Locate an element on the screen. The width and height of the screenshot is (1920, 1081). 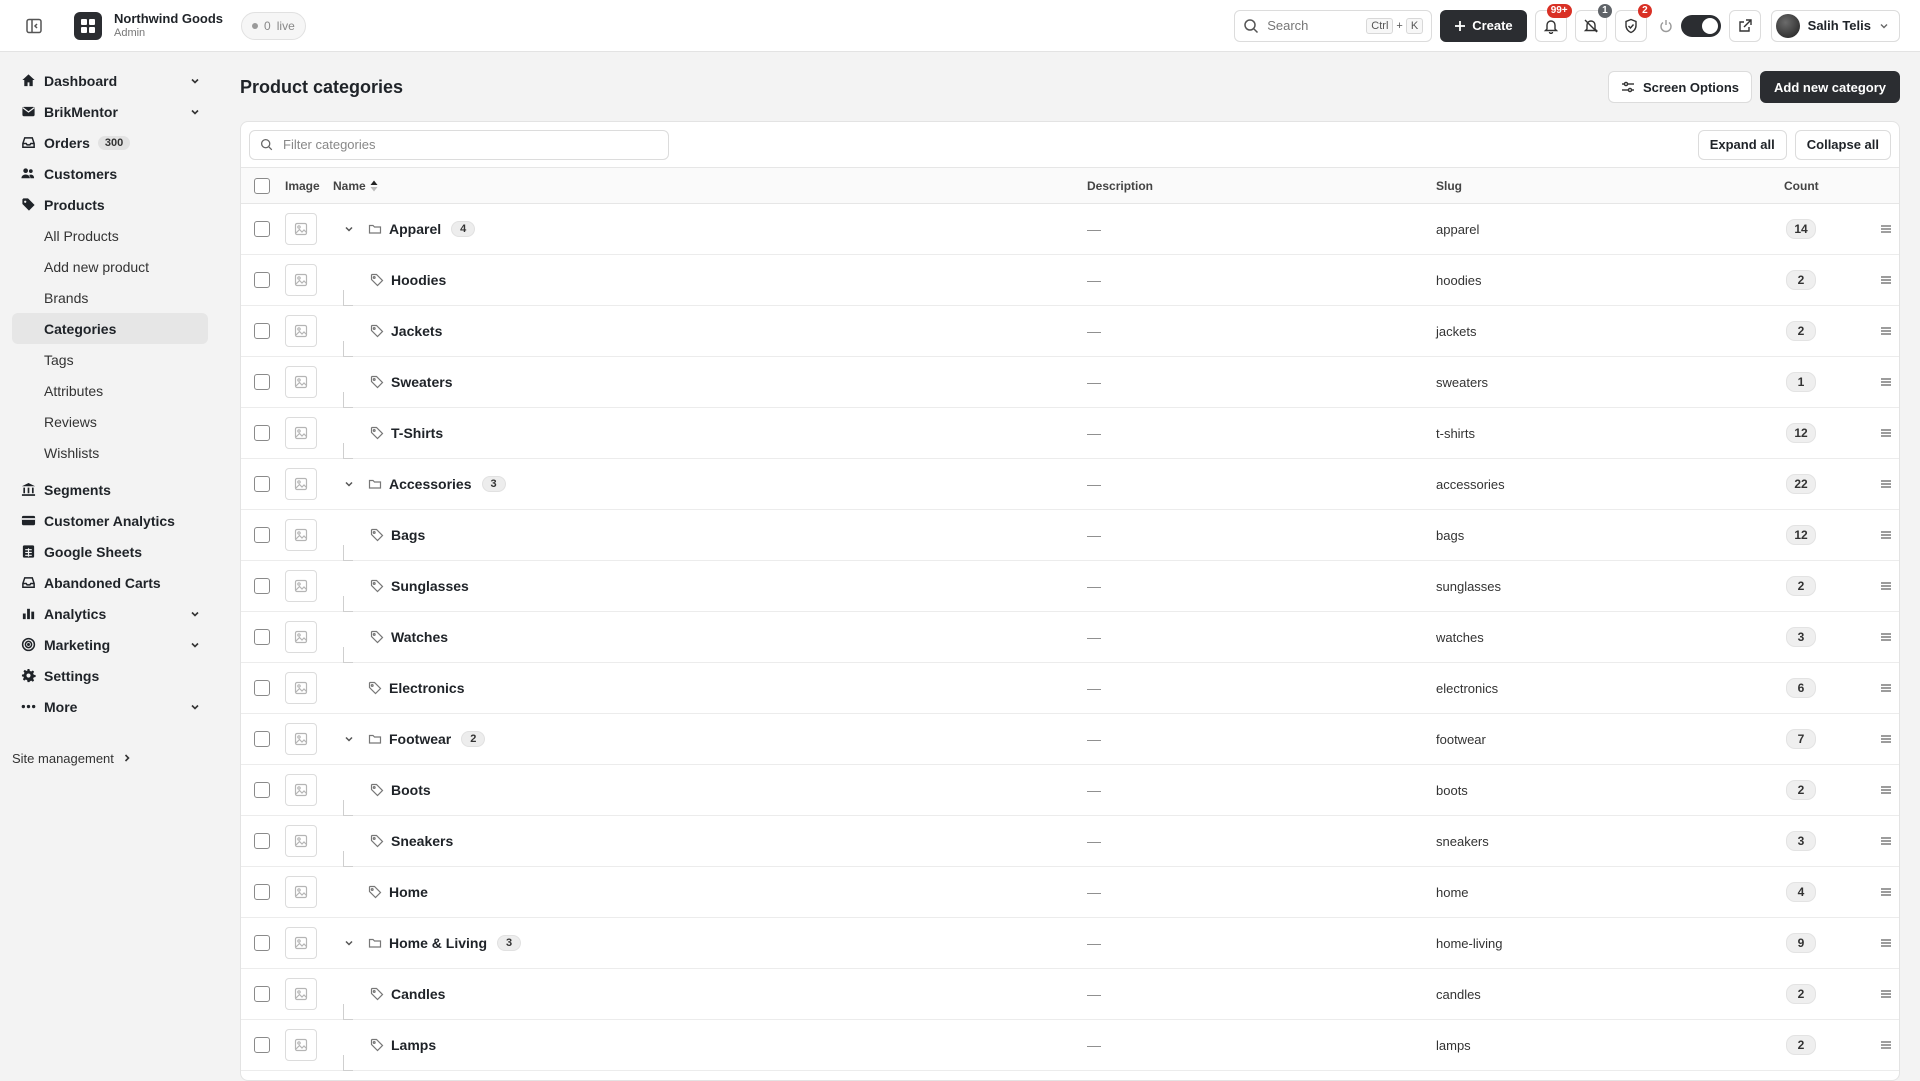
sidebar-item-google-sheets: Google Sheets is located at coordinates (110, 551).